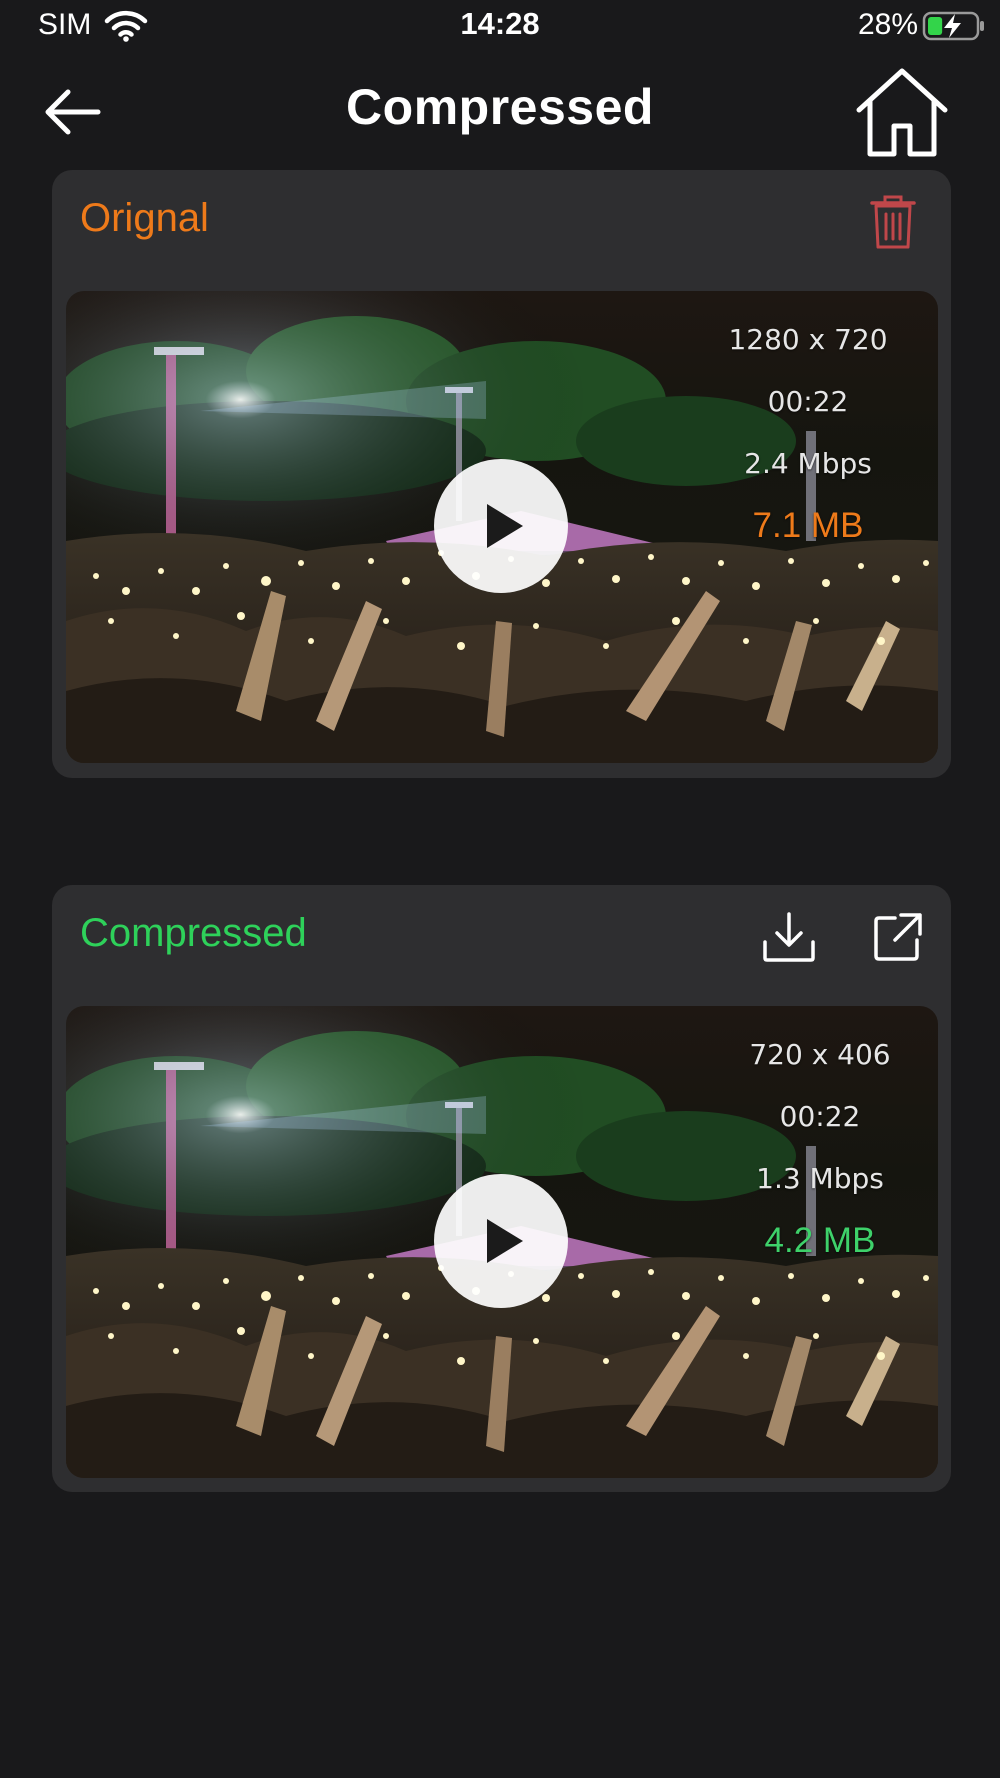  Describe the element at coordinates (819, 1148) in the screenshot. I see `compressed-video-info: 720 x 406 00:22 1.3 Mbps 4.2 MB` at that location.